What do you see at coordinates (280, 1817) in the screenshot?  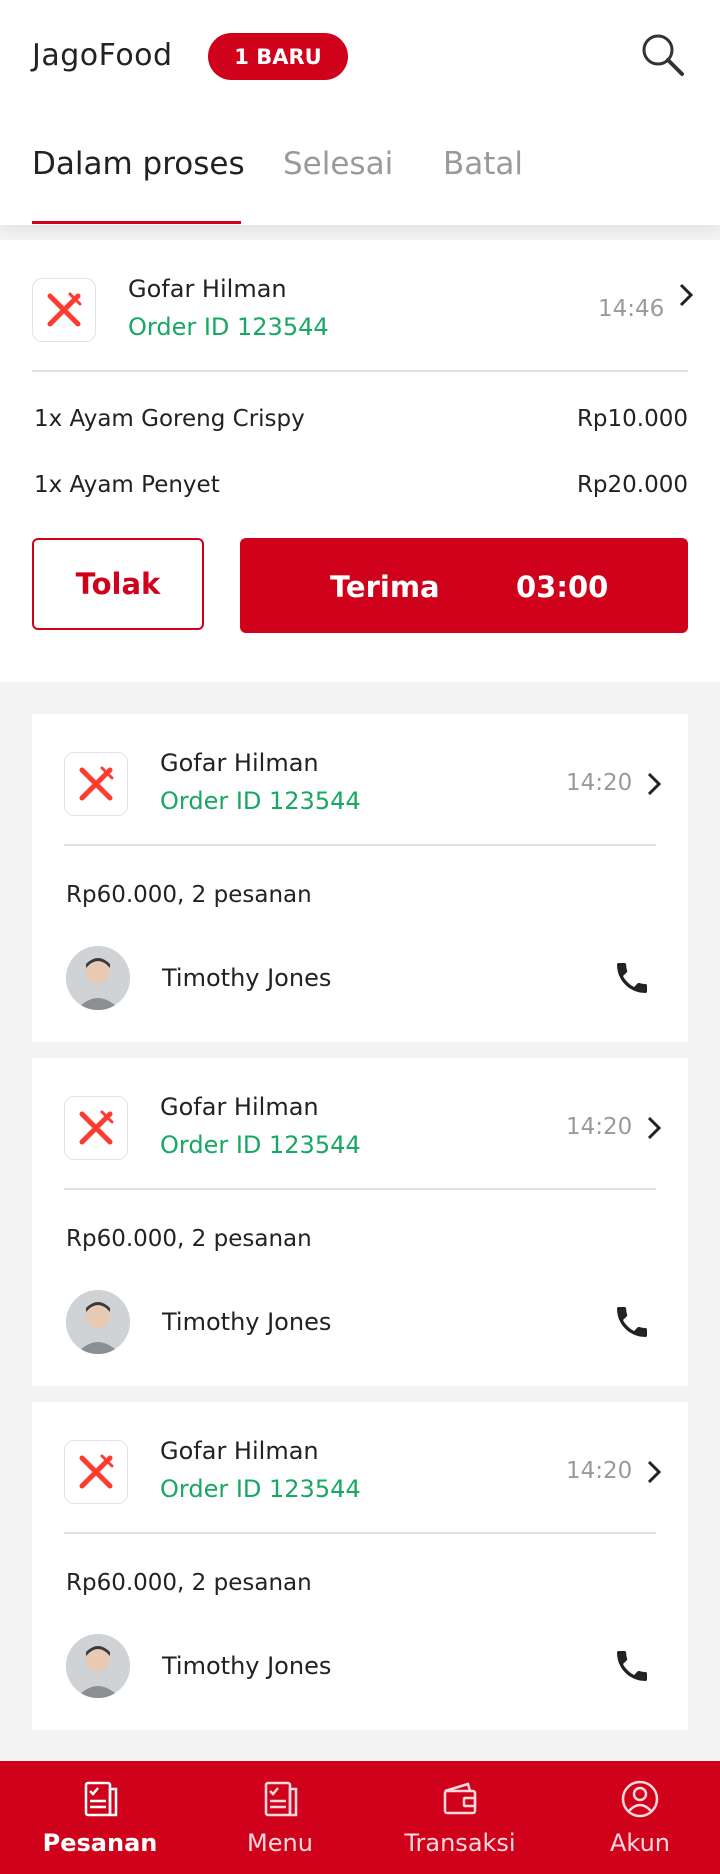 I see `nav-item-menu: Menu` at bounding box center [280, 1817].